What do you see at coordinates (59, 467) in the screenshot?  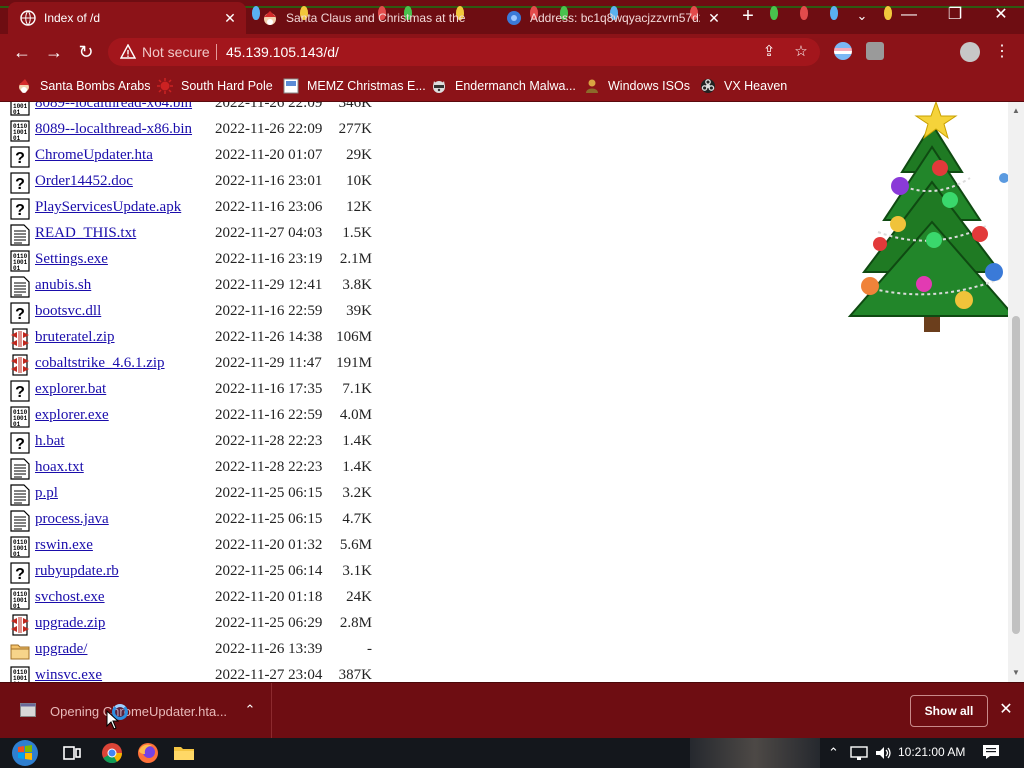 I see `file-link: hoax.txt` at bounding box center [59, 467].